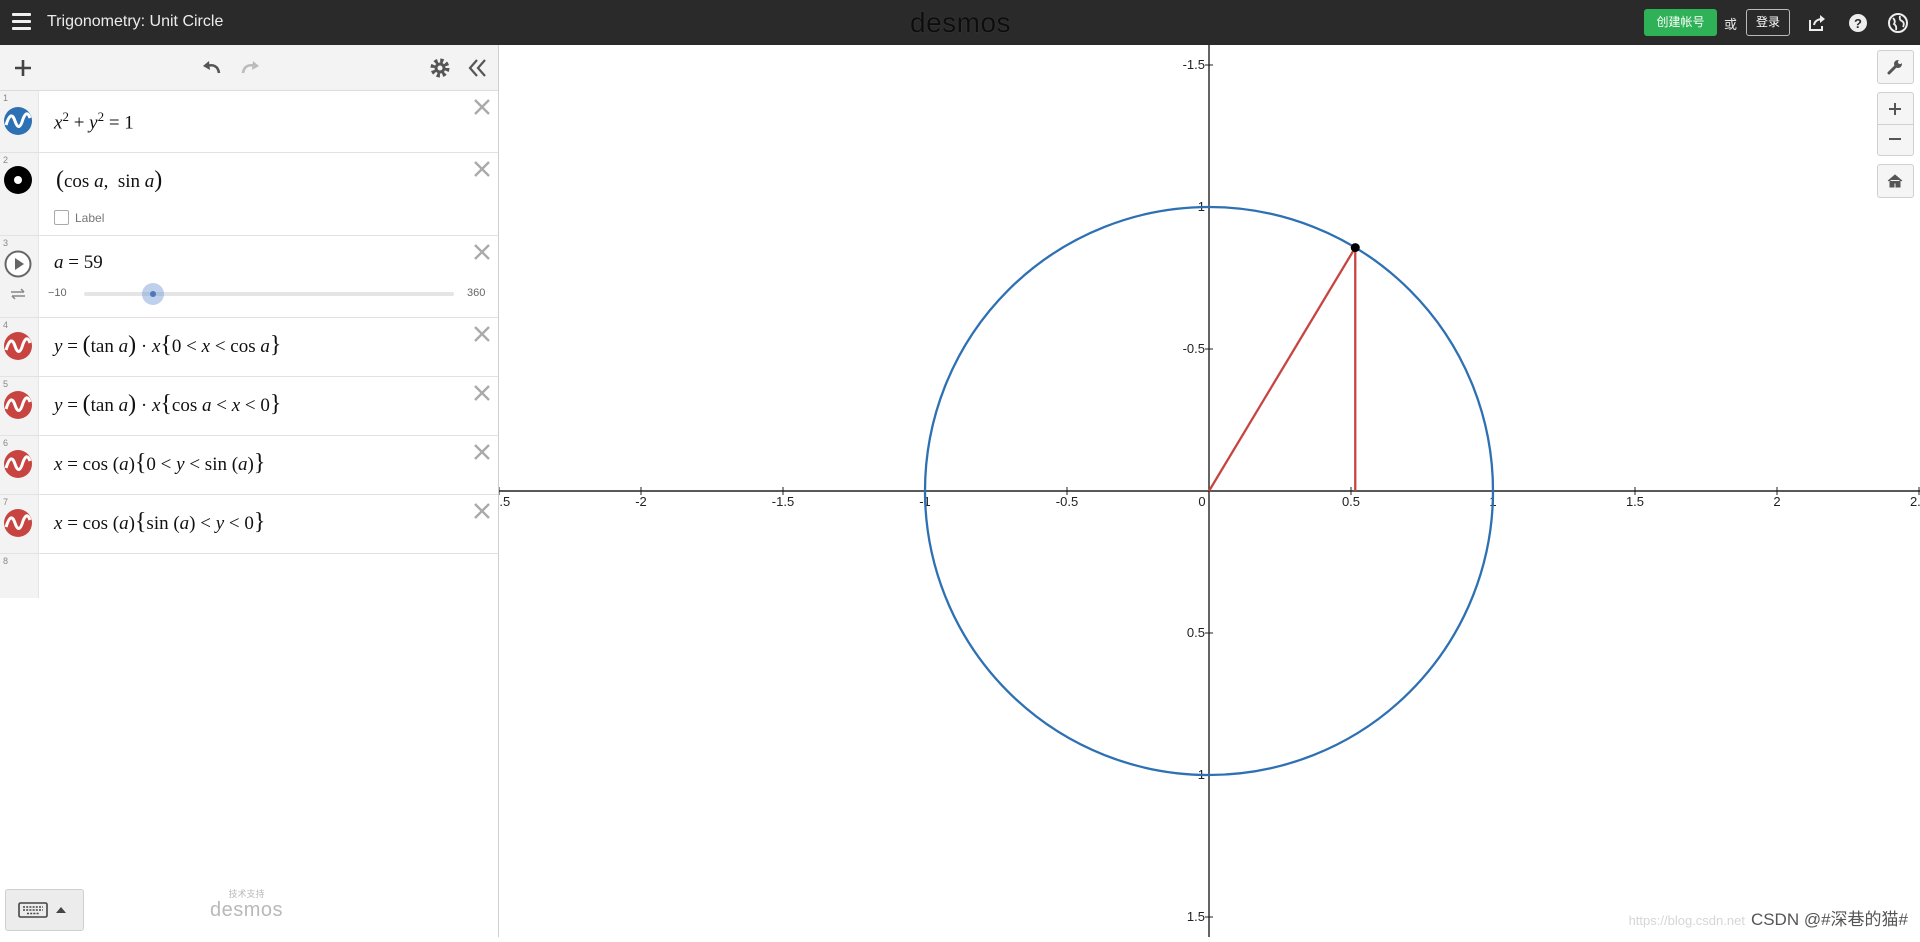 The image size is (1920, 942). What do you see at coordinates (212, 68) in the screenshot?
I see `undo-icon` at bounding box center [212, 68].